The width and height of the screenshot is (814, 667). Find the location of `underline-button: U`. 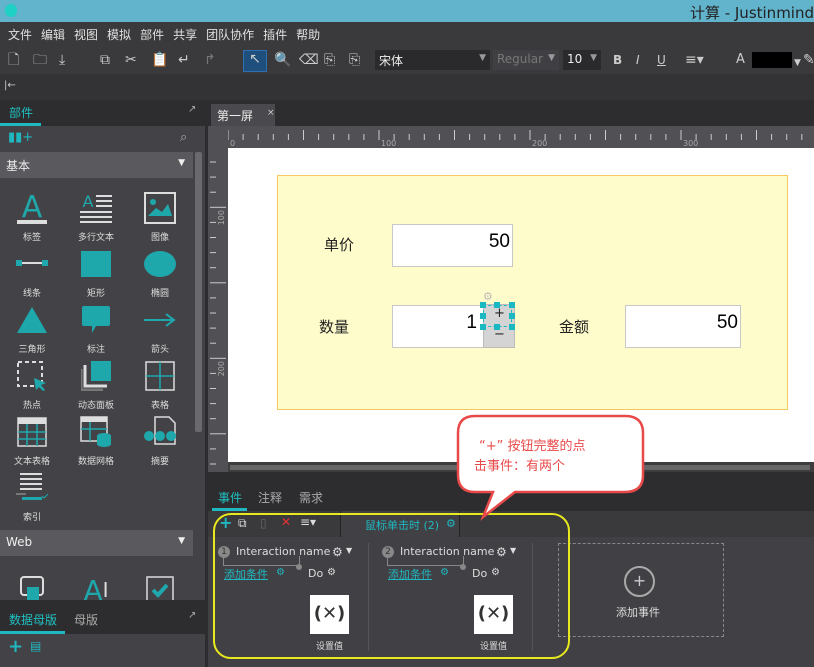

underline-button: U is located at coordinates (661, 60).